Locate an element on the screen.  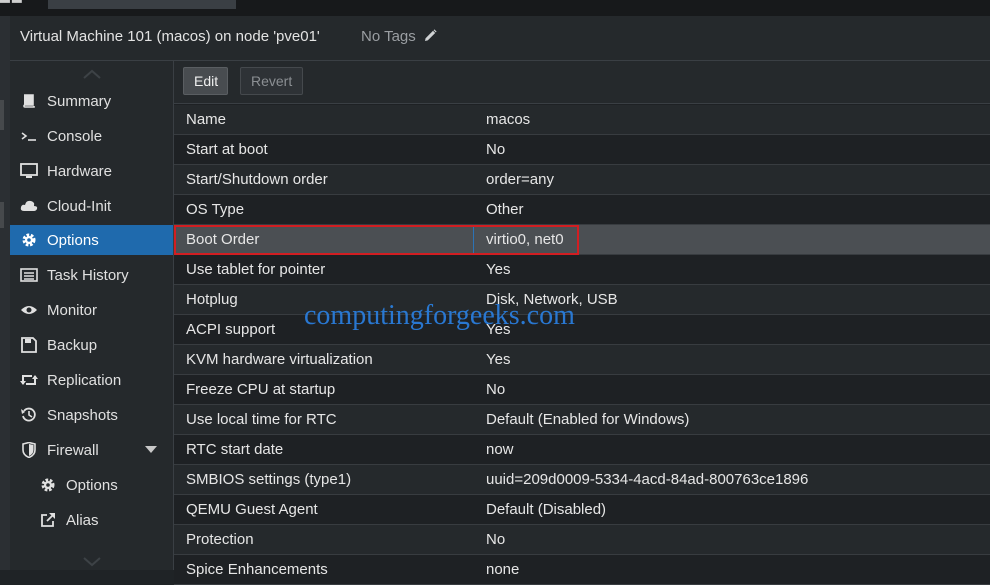
external-link-icon is located at coordinates (48, 520).